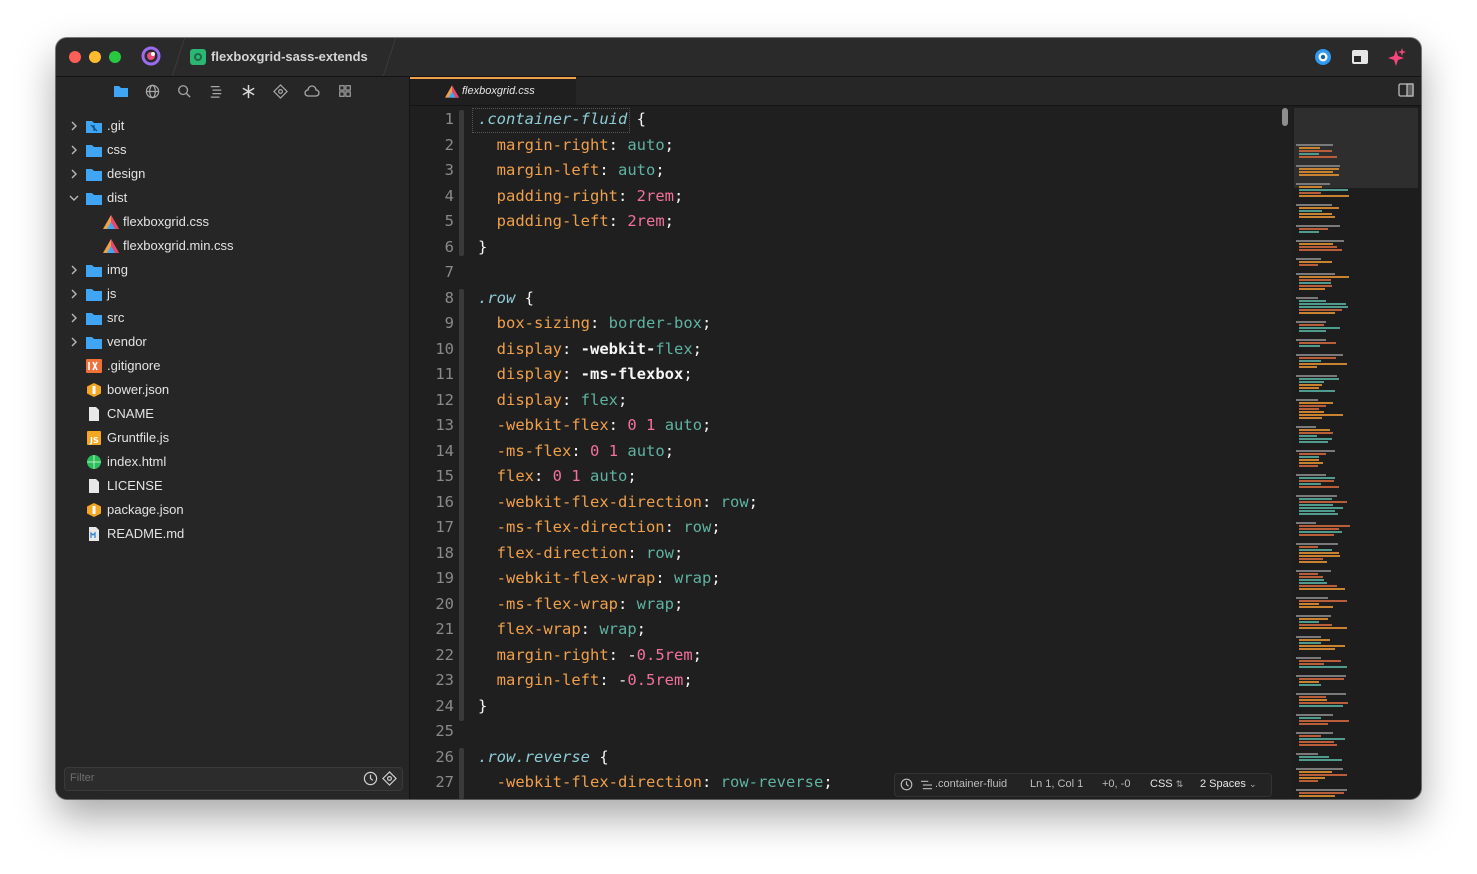 The height and width of the screenshot is (874, 1477). What do you see at coordinates (184, 91) in the screenshot?
I see `search-icon` at bounding box center [184, 91].